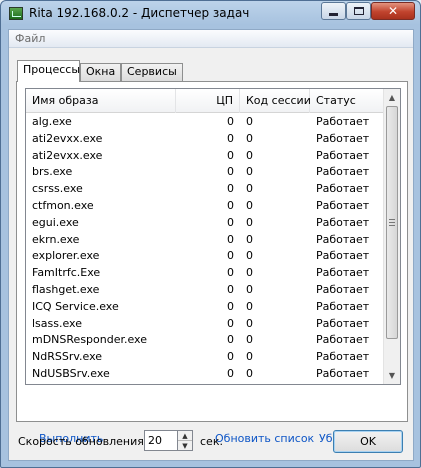  I want to click on spin-up-icon: ▲, so click(185, 436).